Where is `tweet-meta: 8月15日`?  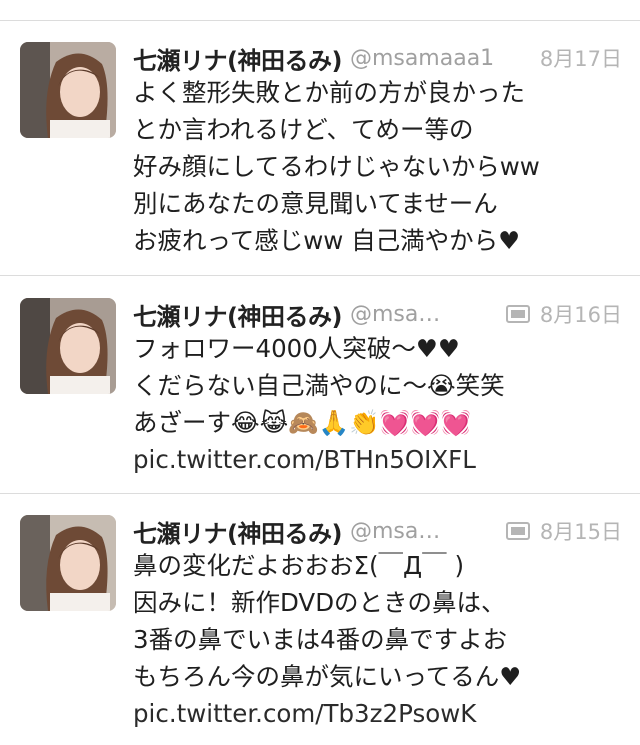 tweet-meta: 8月15日 is located at coordinates (563, 531).